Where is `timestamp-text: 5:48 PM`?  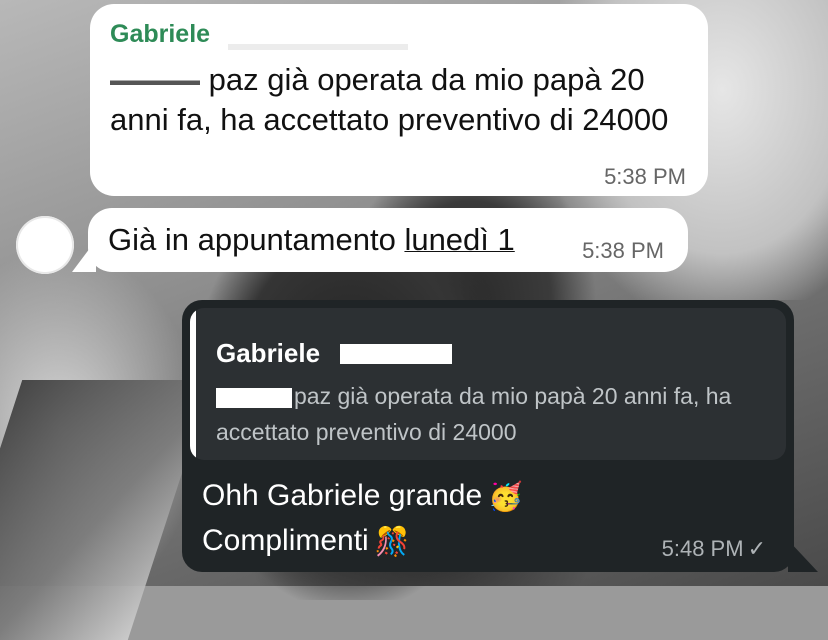
timestamp-text: 5:48 PM is located at coordinates (702, 548).